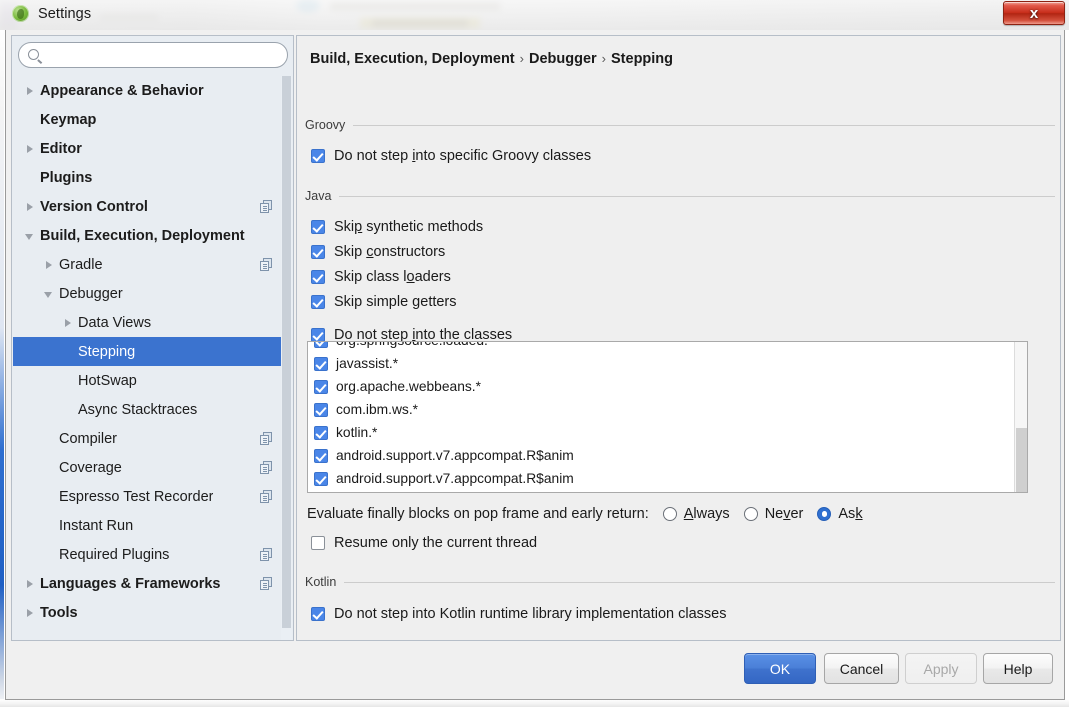 This screenshot has height=707, width=1069. What do you see at coordinates (534, 15) in the screenshot?
I see `title-bar: Settings x` at bounding box center [534, 15].